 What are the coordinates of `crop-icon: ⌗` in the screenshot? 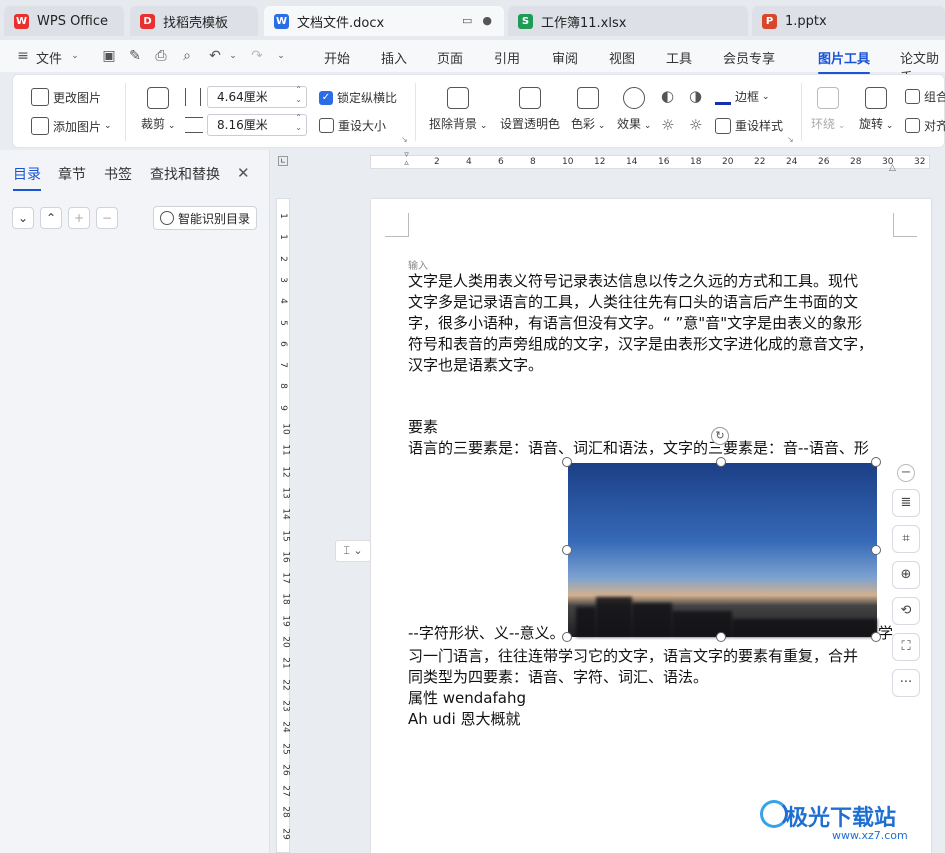 It's located at (906, 539).